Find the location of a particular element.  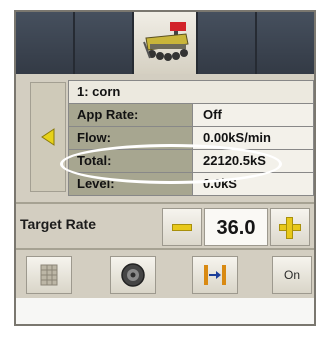

decrease-rate-button is located at coordinates (182, 227).